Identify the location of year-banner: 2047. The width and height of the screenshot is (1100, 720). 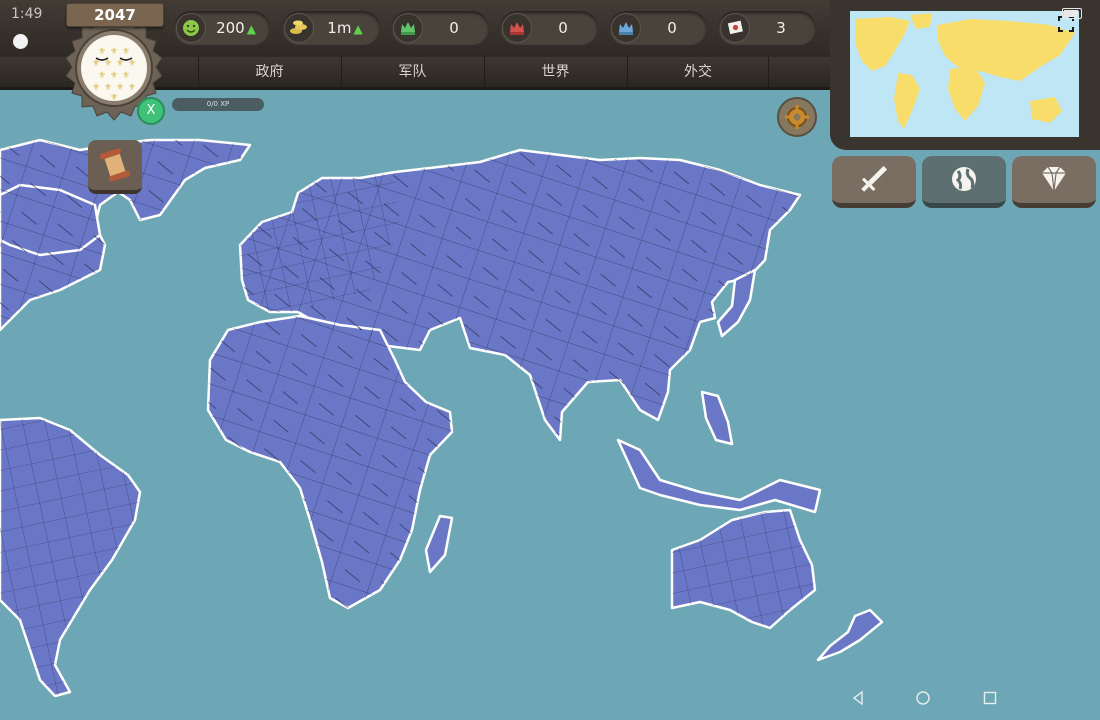
(115, 15).